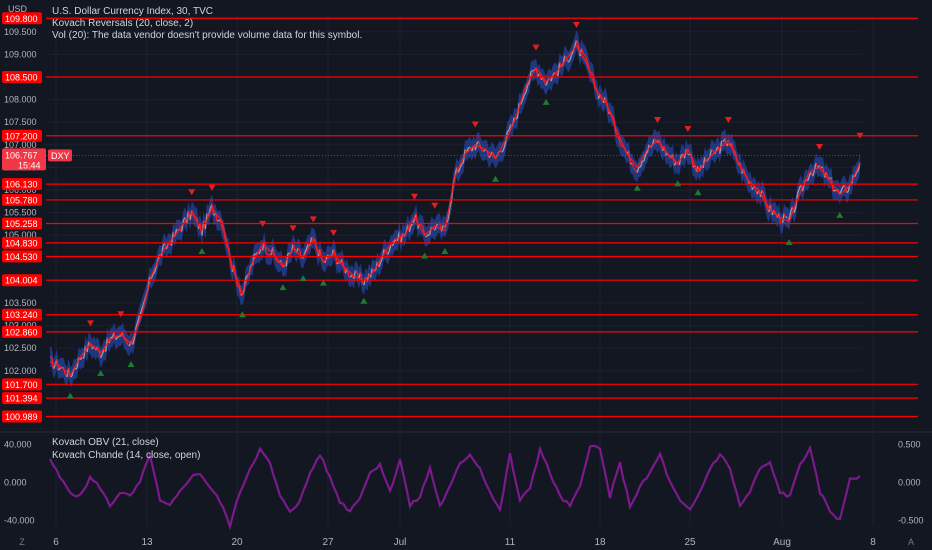 This screenshot has height=550, width=932. What do you see at coordinates (690, 542) in the screenshot?
I see `time-tick-label: 25` at bounding box center [690, 542].